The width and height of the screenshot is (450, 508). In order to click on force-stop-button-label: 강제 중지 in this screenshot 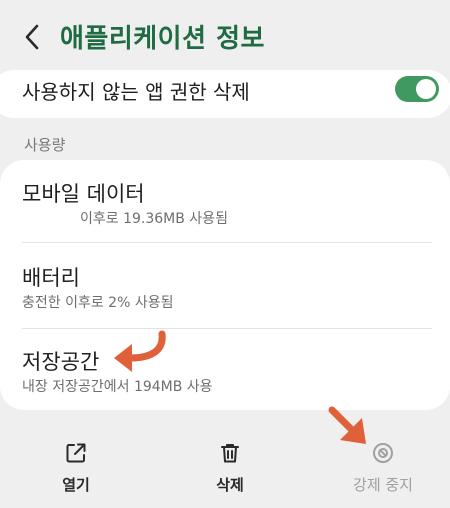, I will do `click(383, 485)`.